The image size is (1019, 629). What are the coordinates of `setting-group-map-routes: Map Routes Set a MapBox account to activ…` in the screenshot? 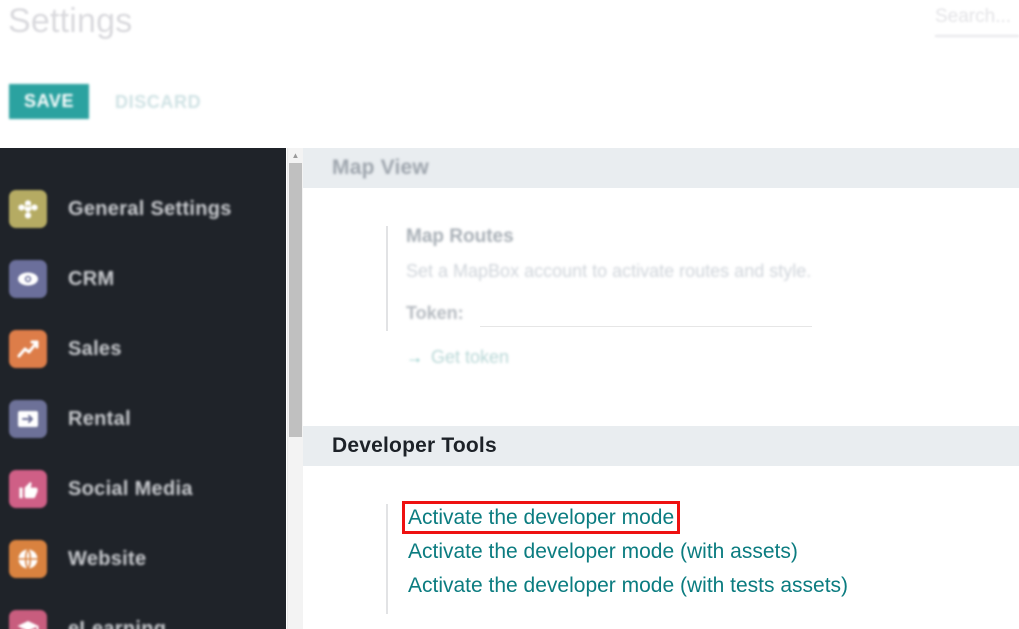 It's located at (696, 296).